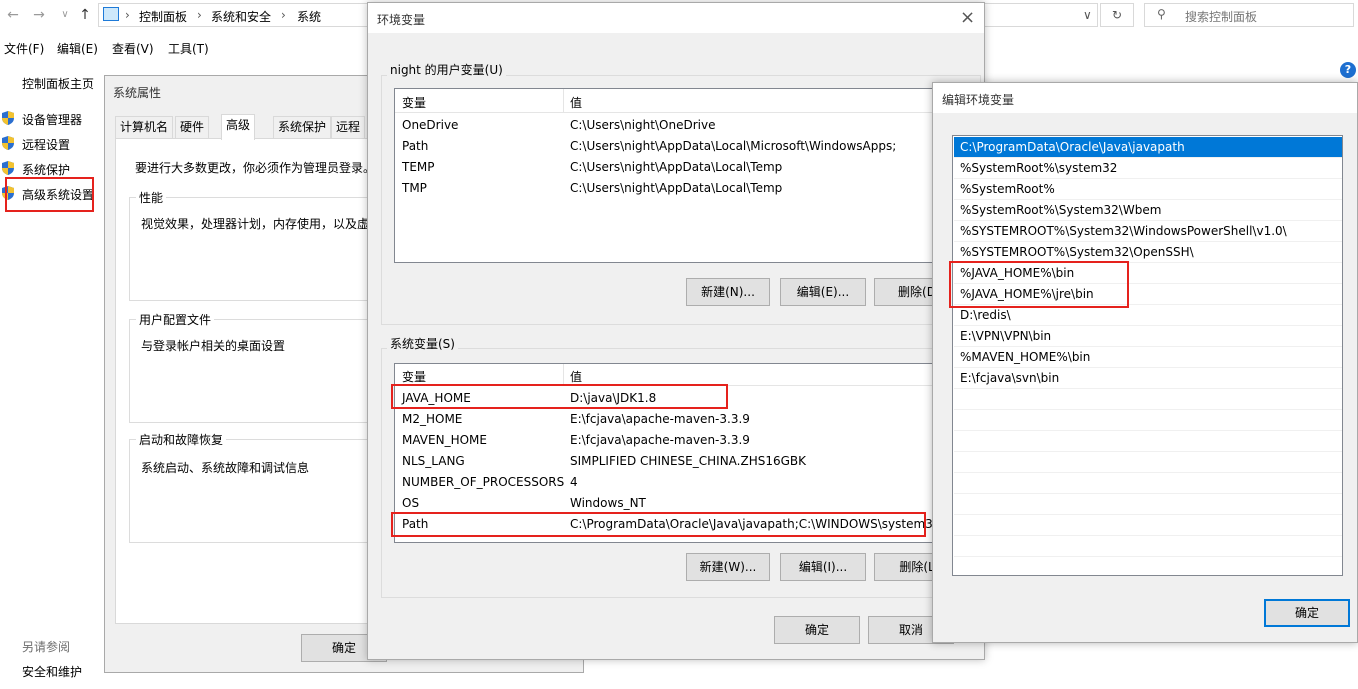 Image resolution: width=1358 pixels, height=689 pixels. What do you see at coordinates (1348, 70) in the screenshot?
I see `help-icon: ?` at bounding box center [1348, 70].